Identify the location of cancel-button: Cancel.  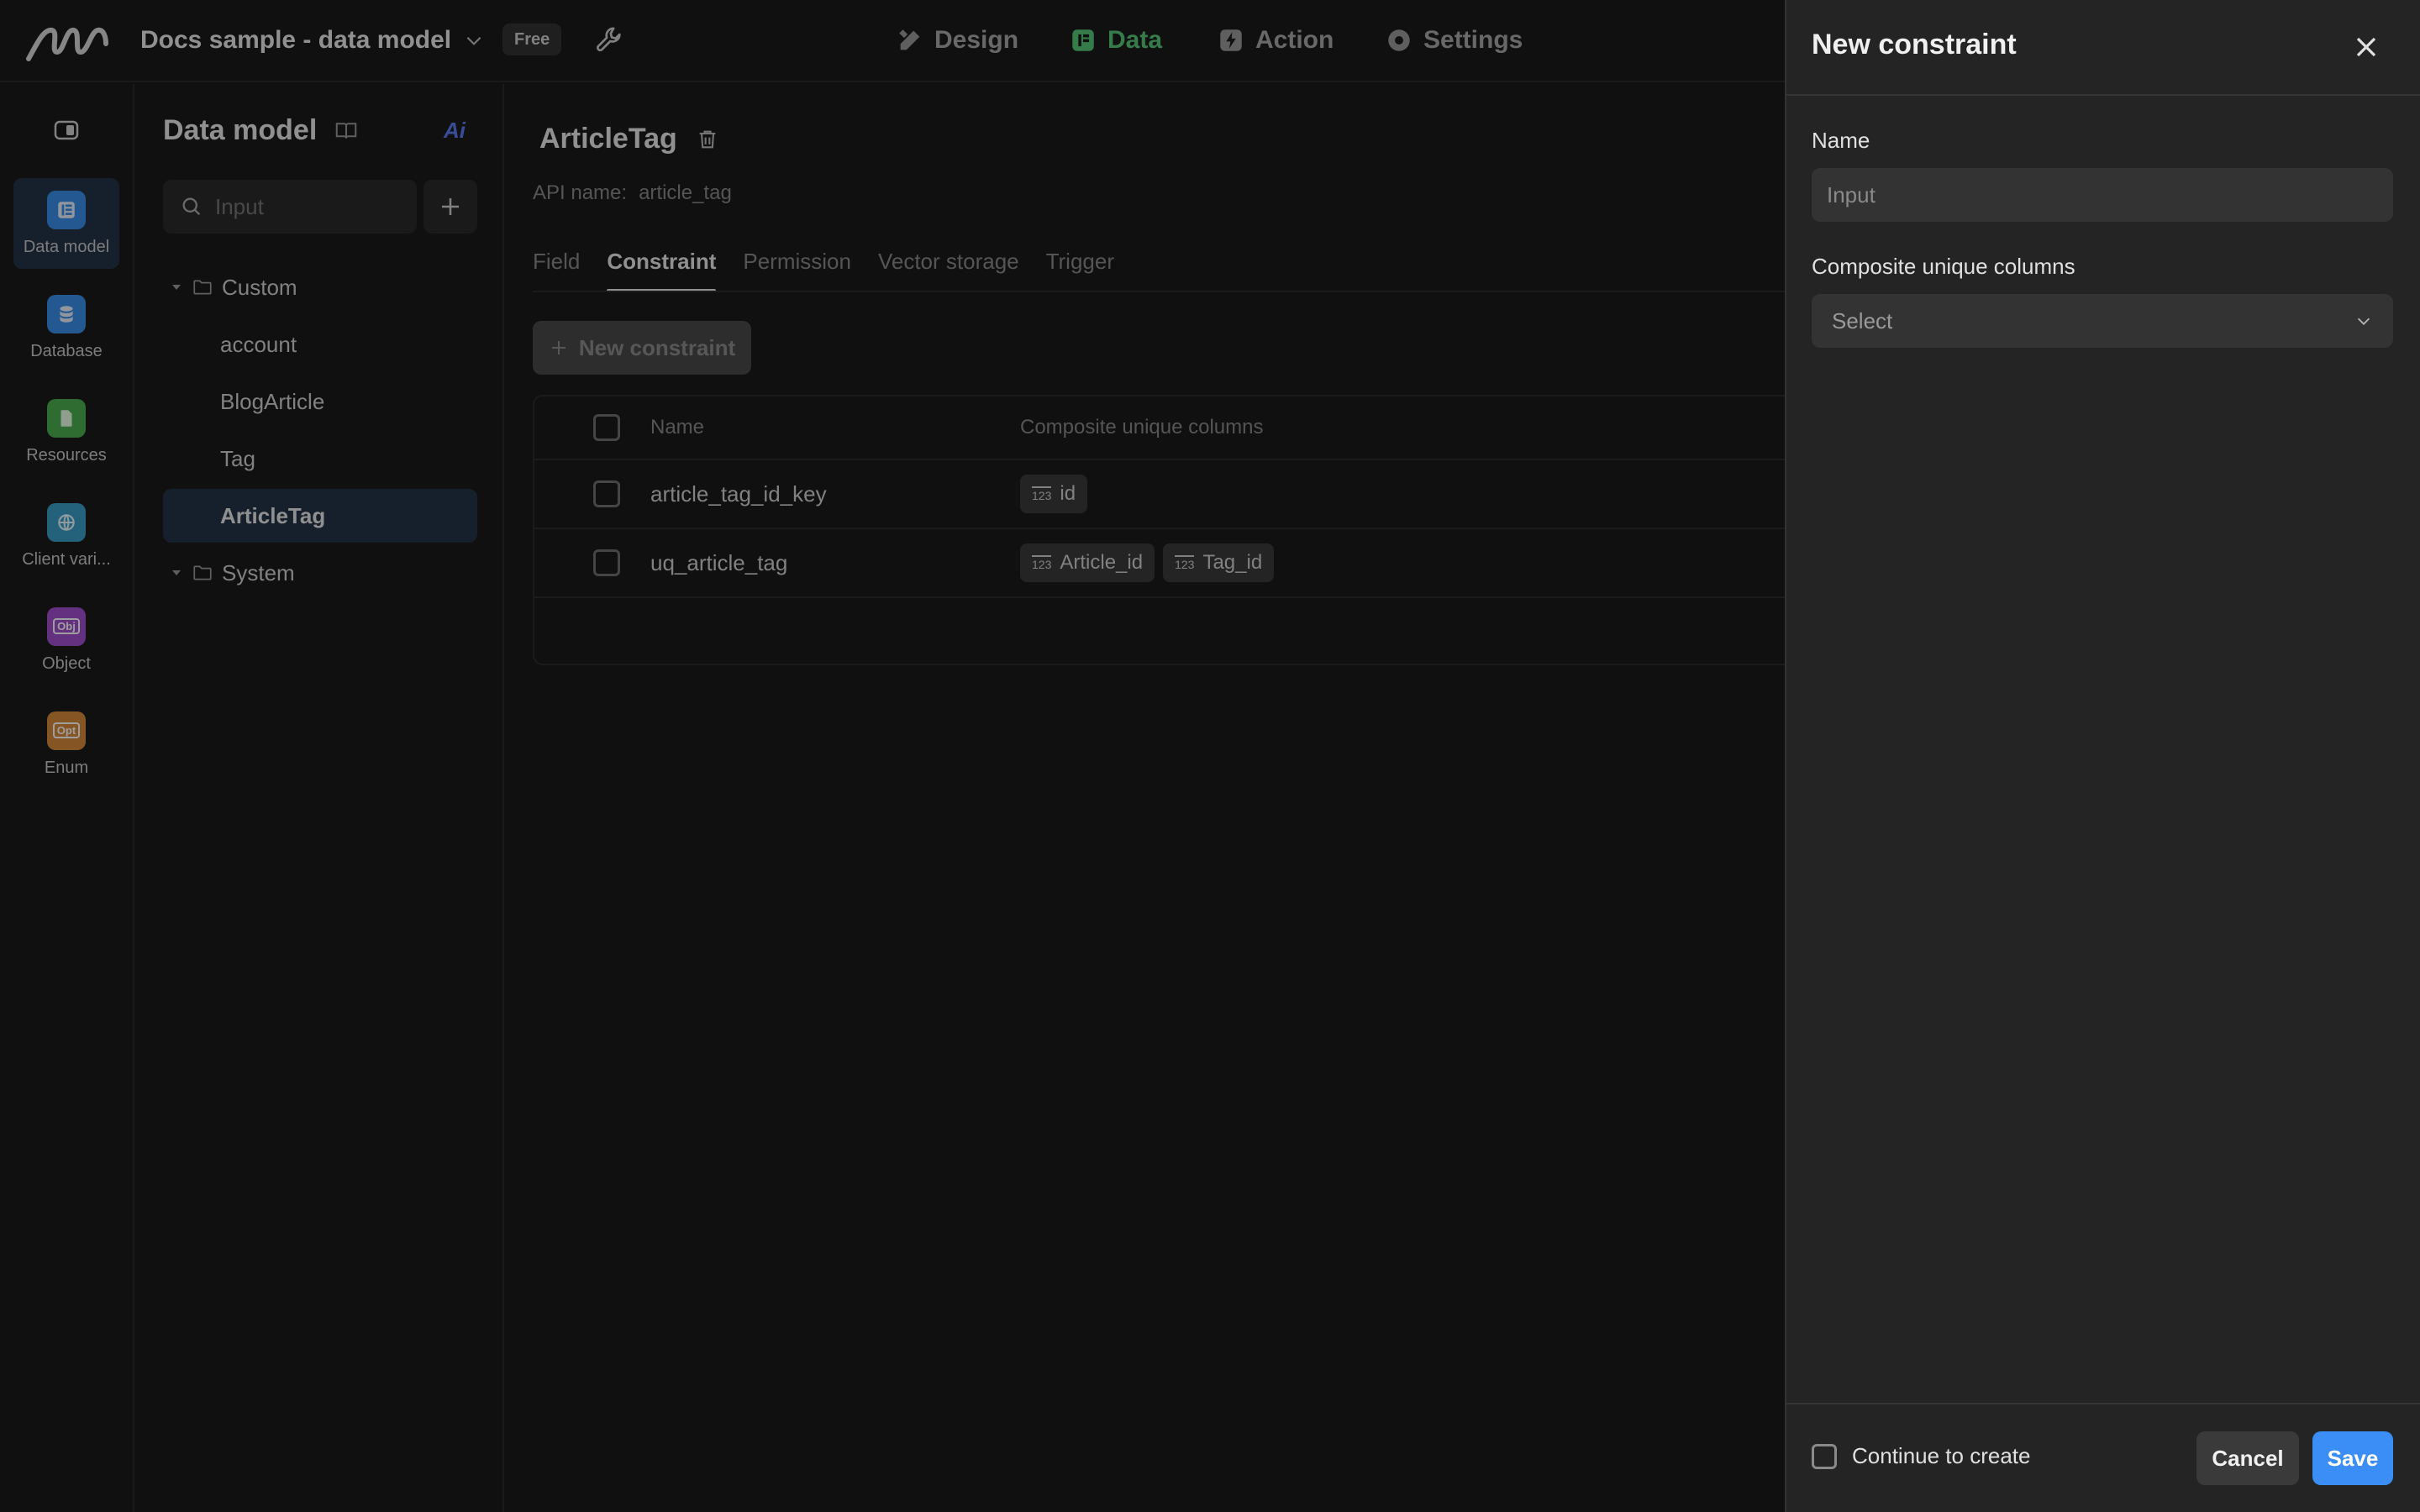
(2247, 1458).